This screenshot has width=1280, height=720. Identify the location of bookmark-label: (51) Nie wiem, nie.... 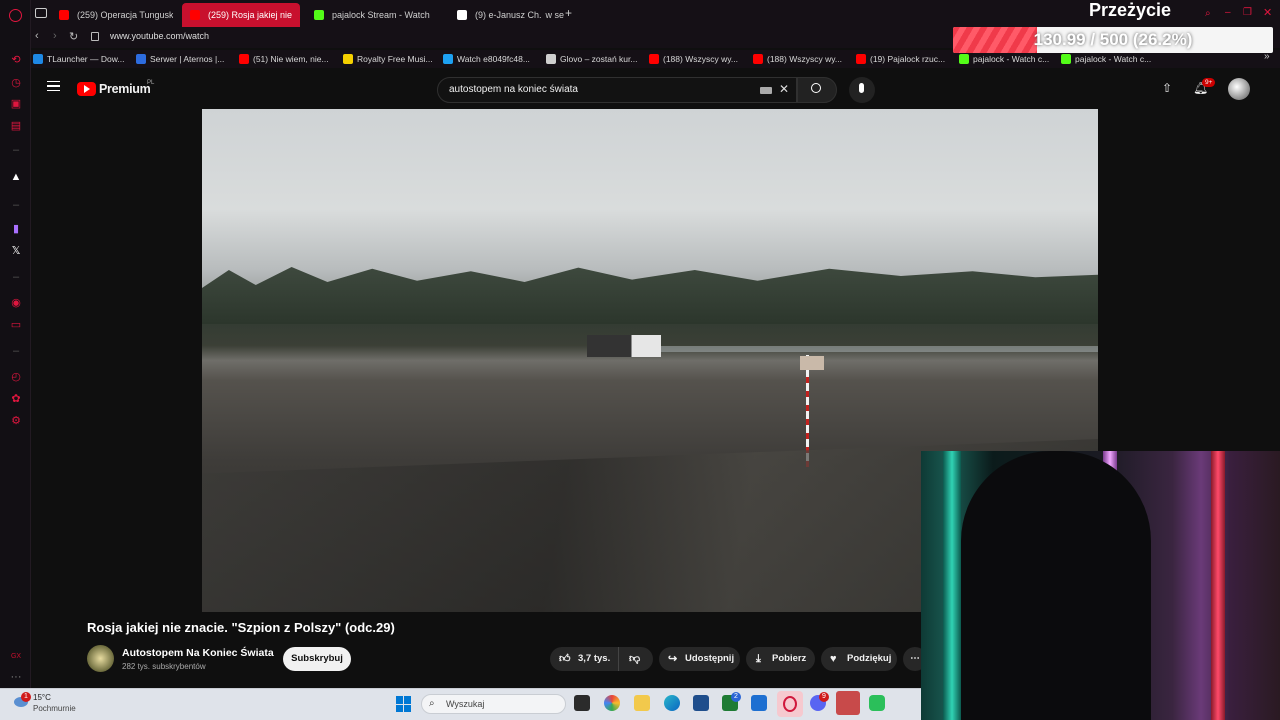
(291, 59).